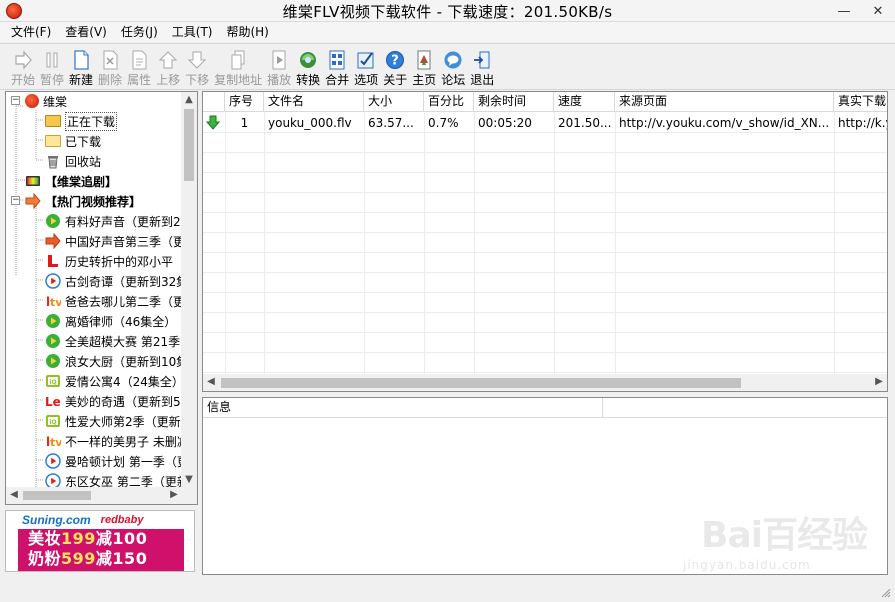 The height and width of the screenshot is (602, 895). What do you see at coordinates (314, 102) in the screenshot?
I see `col-filename: 文件名` at bounding box center [314, 102].